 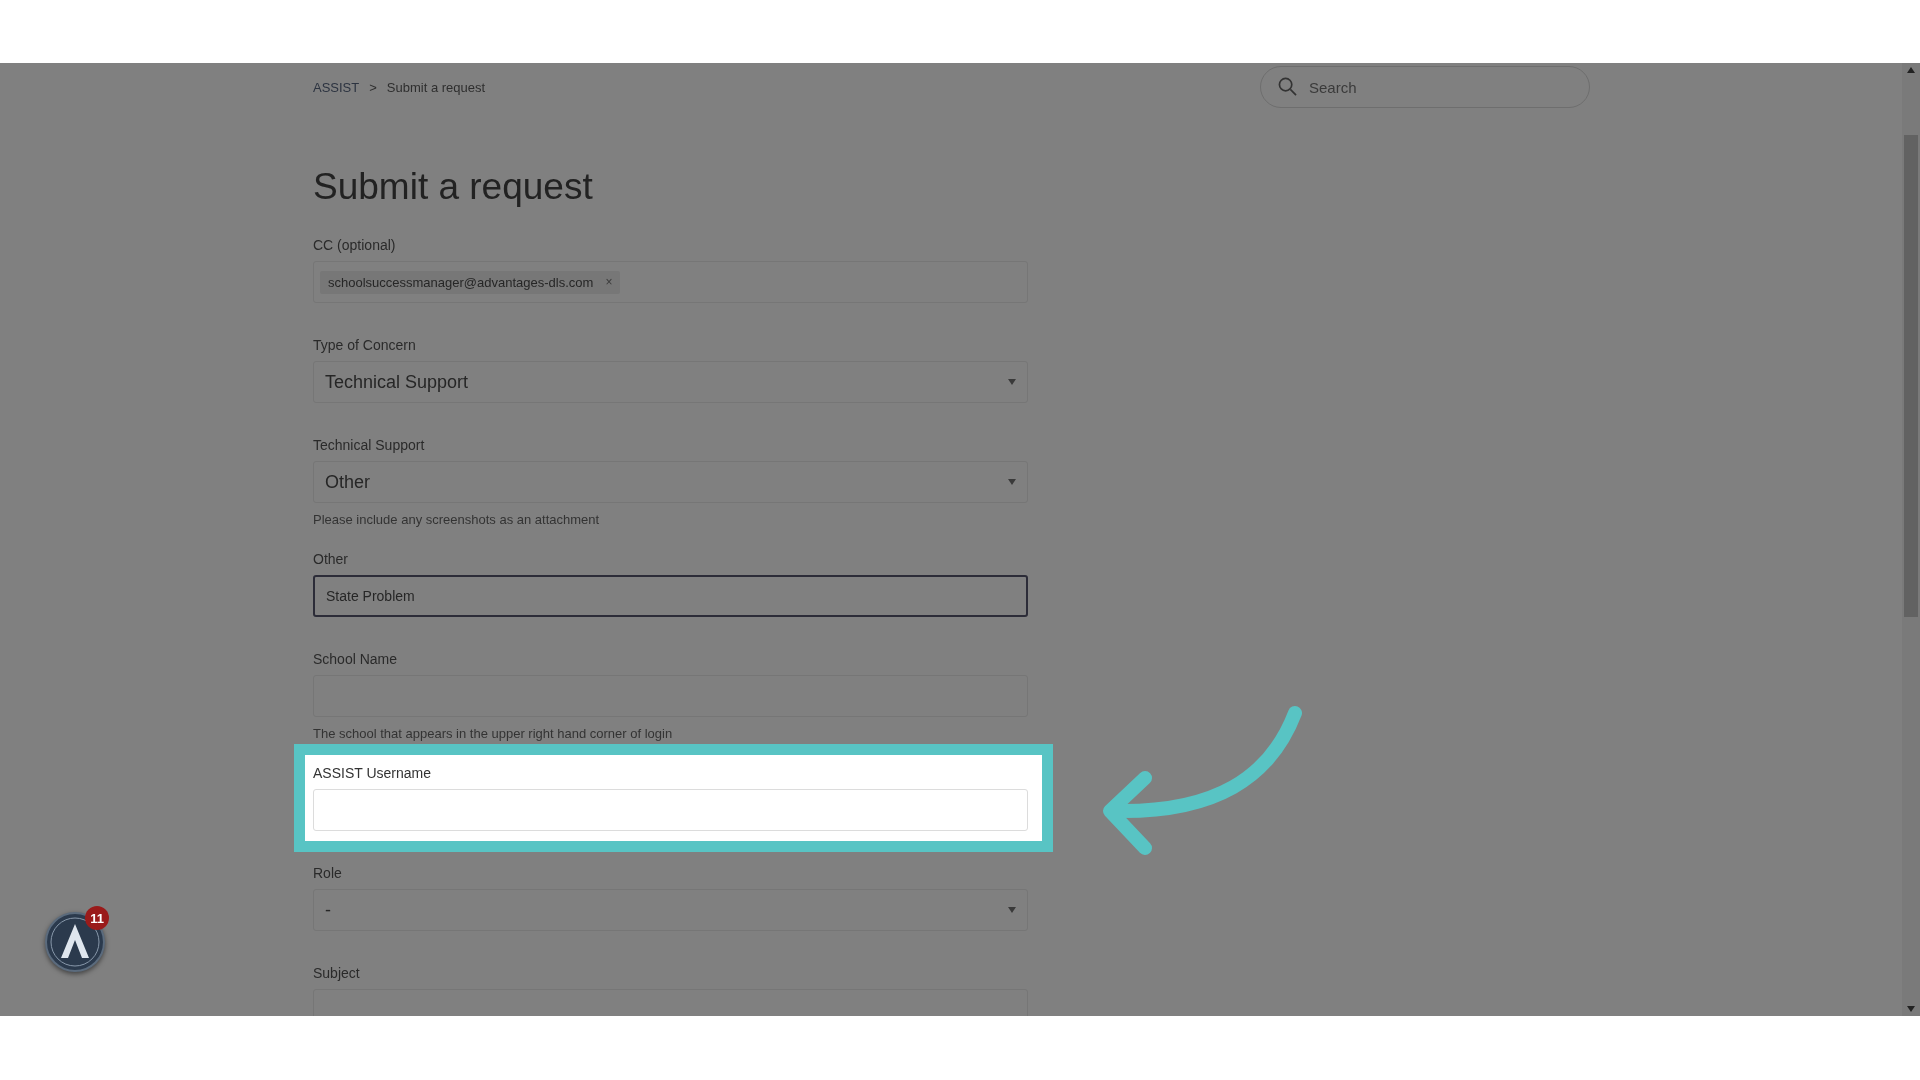 What do you see at coordinates (331, 559) in the screenshot?
I see `field-label: Other` at bounding box center [331, 559].